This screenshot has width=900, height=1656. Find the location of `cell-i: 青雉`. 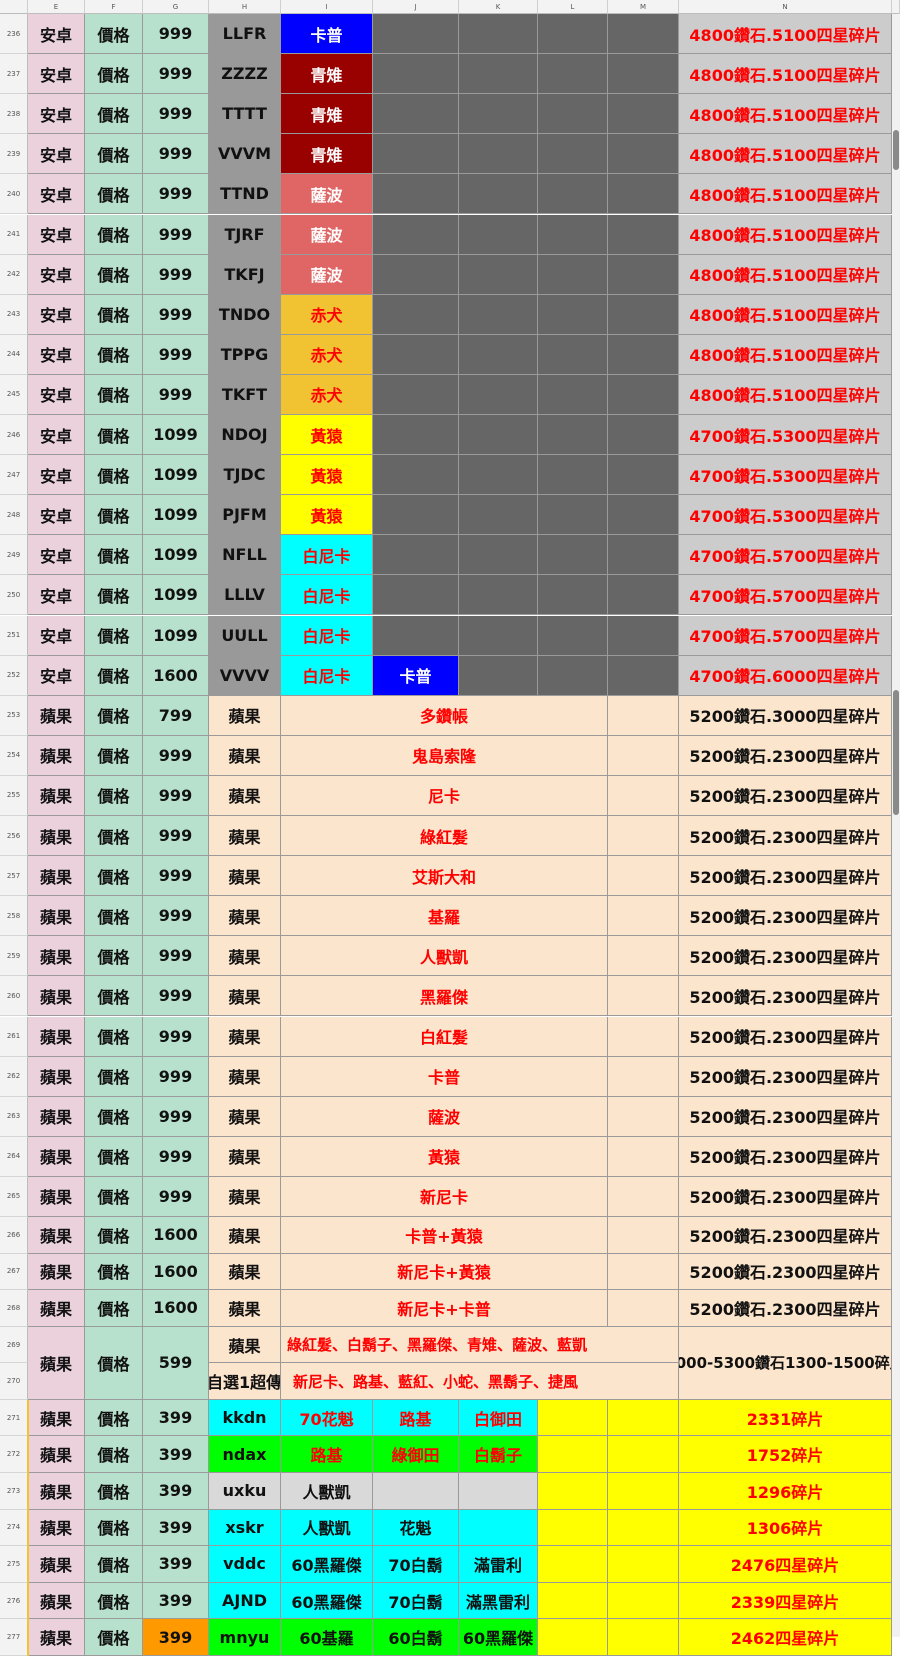

cell-i: 青雉 is located at coordinates (327, 154).